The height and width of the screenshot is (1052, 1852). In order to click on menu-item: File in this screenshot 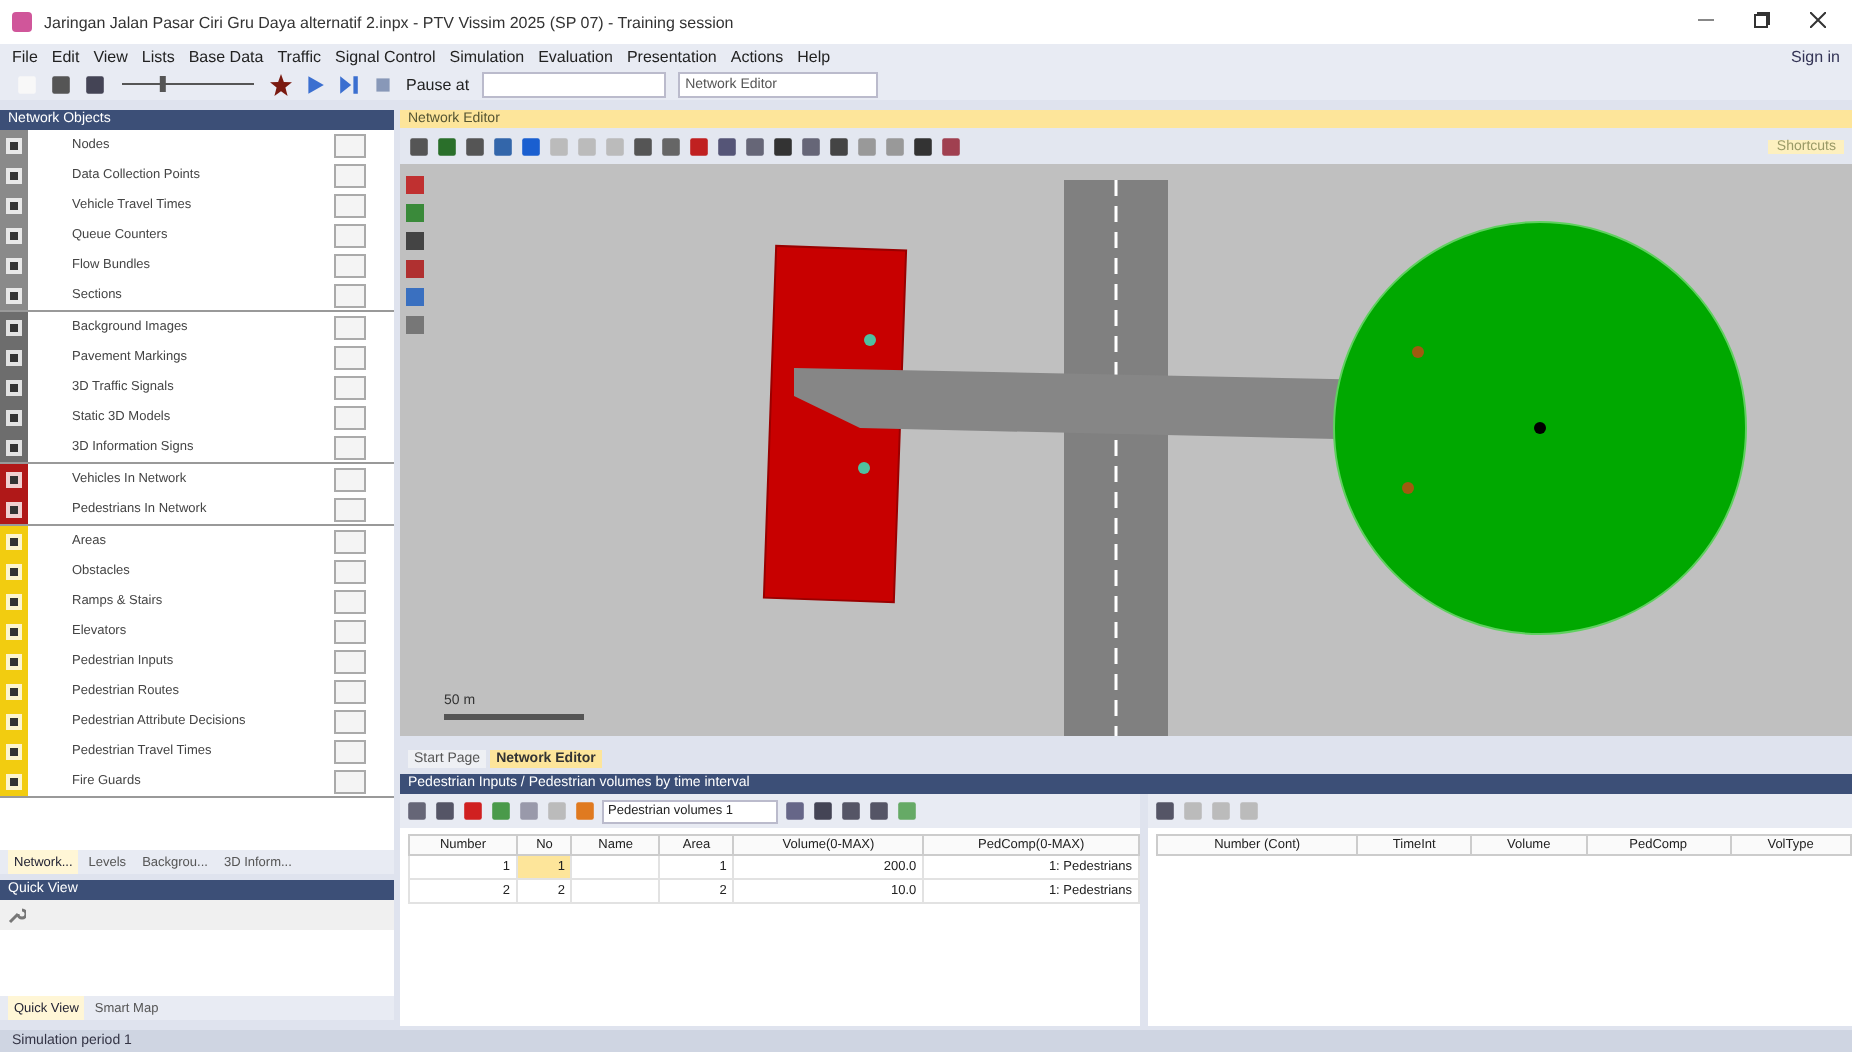, I will do `click(25, 56)`.